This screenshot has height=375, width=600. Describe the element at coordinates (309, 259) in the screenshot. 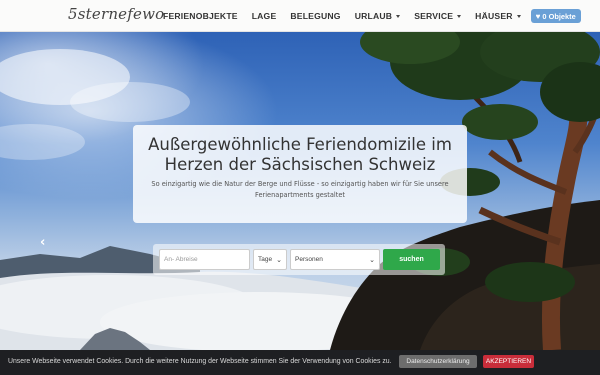

I see `persons-select-value: Personen` at that location.